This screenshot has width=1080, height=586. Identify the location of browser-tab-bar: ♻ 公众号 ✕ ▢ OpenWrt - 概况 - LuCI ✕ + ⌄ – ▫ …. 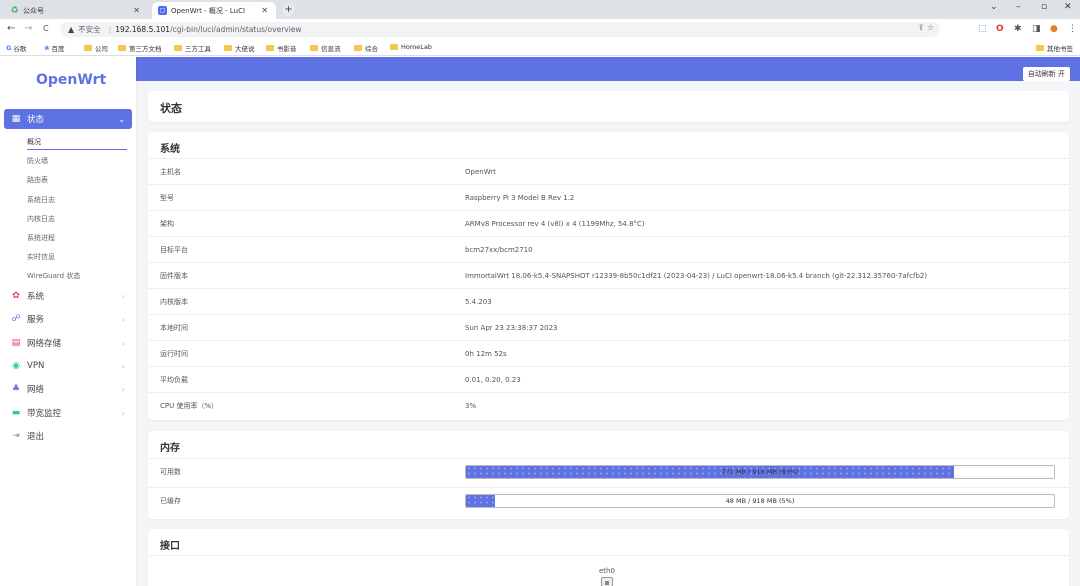
(540, 9).